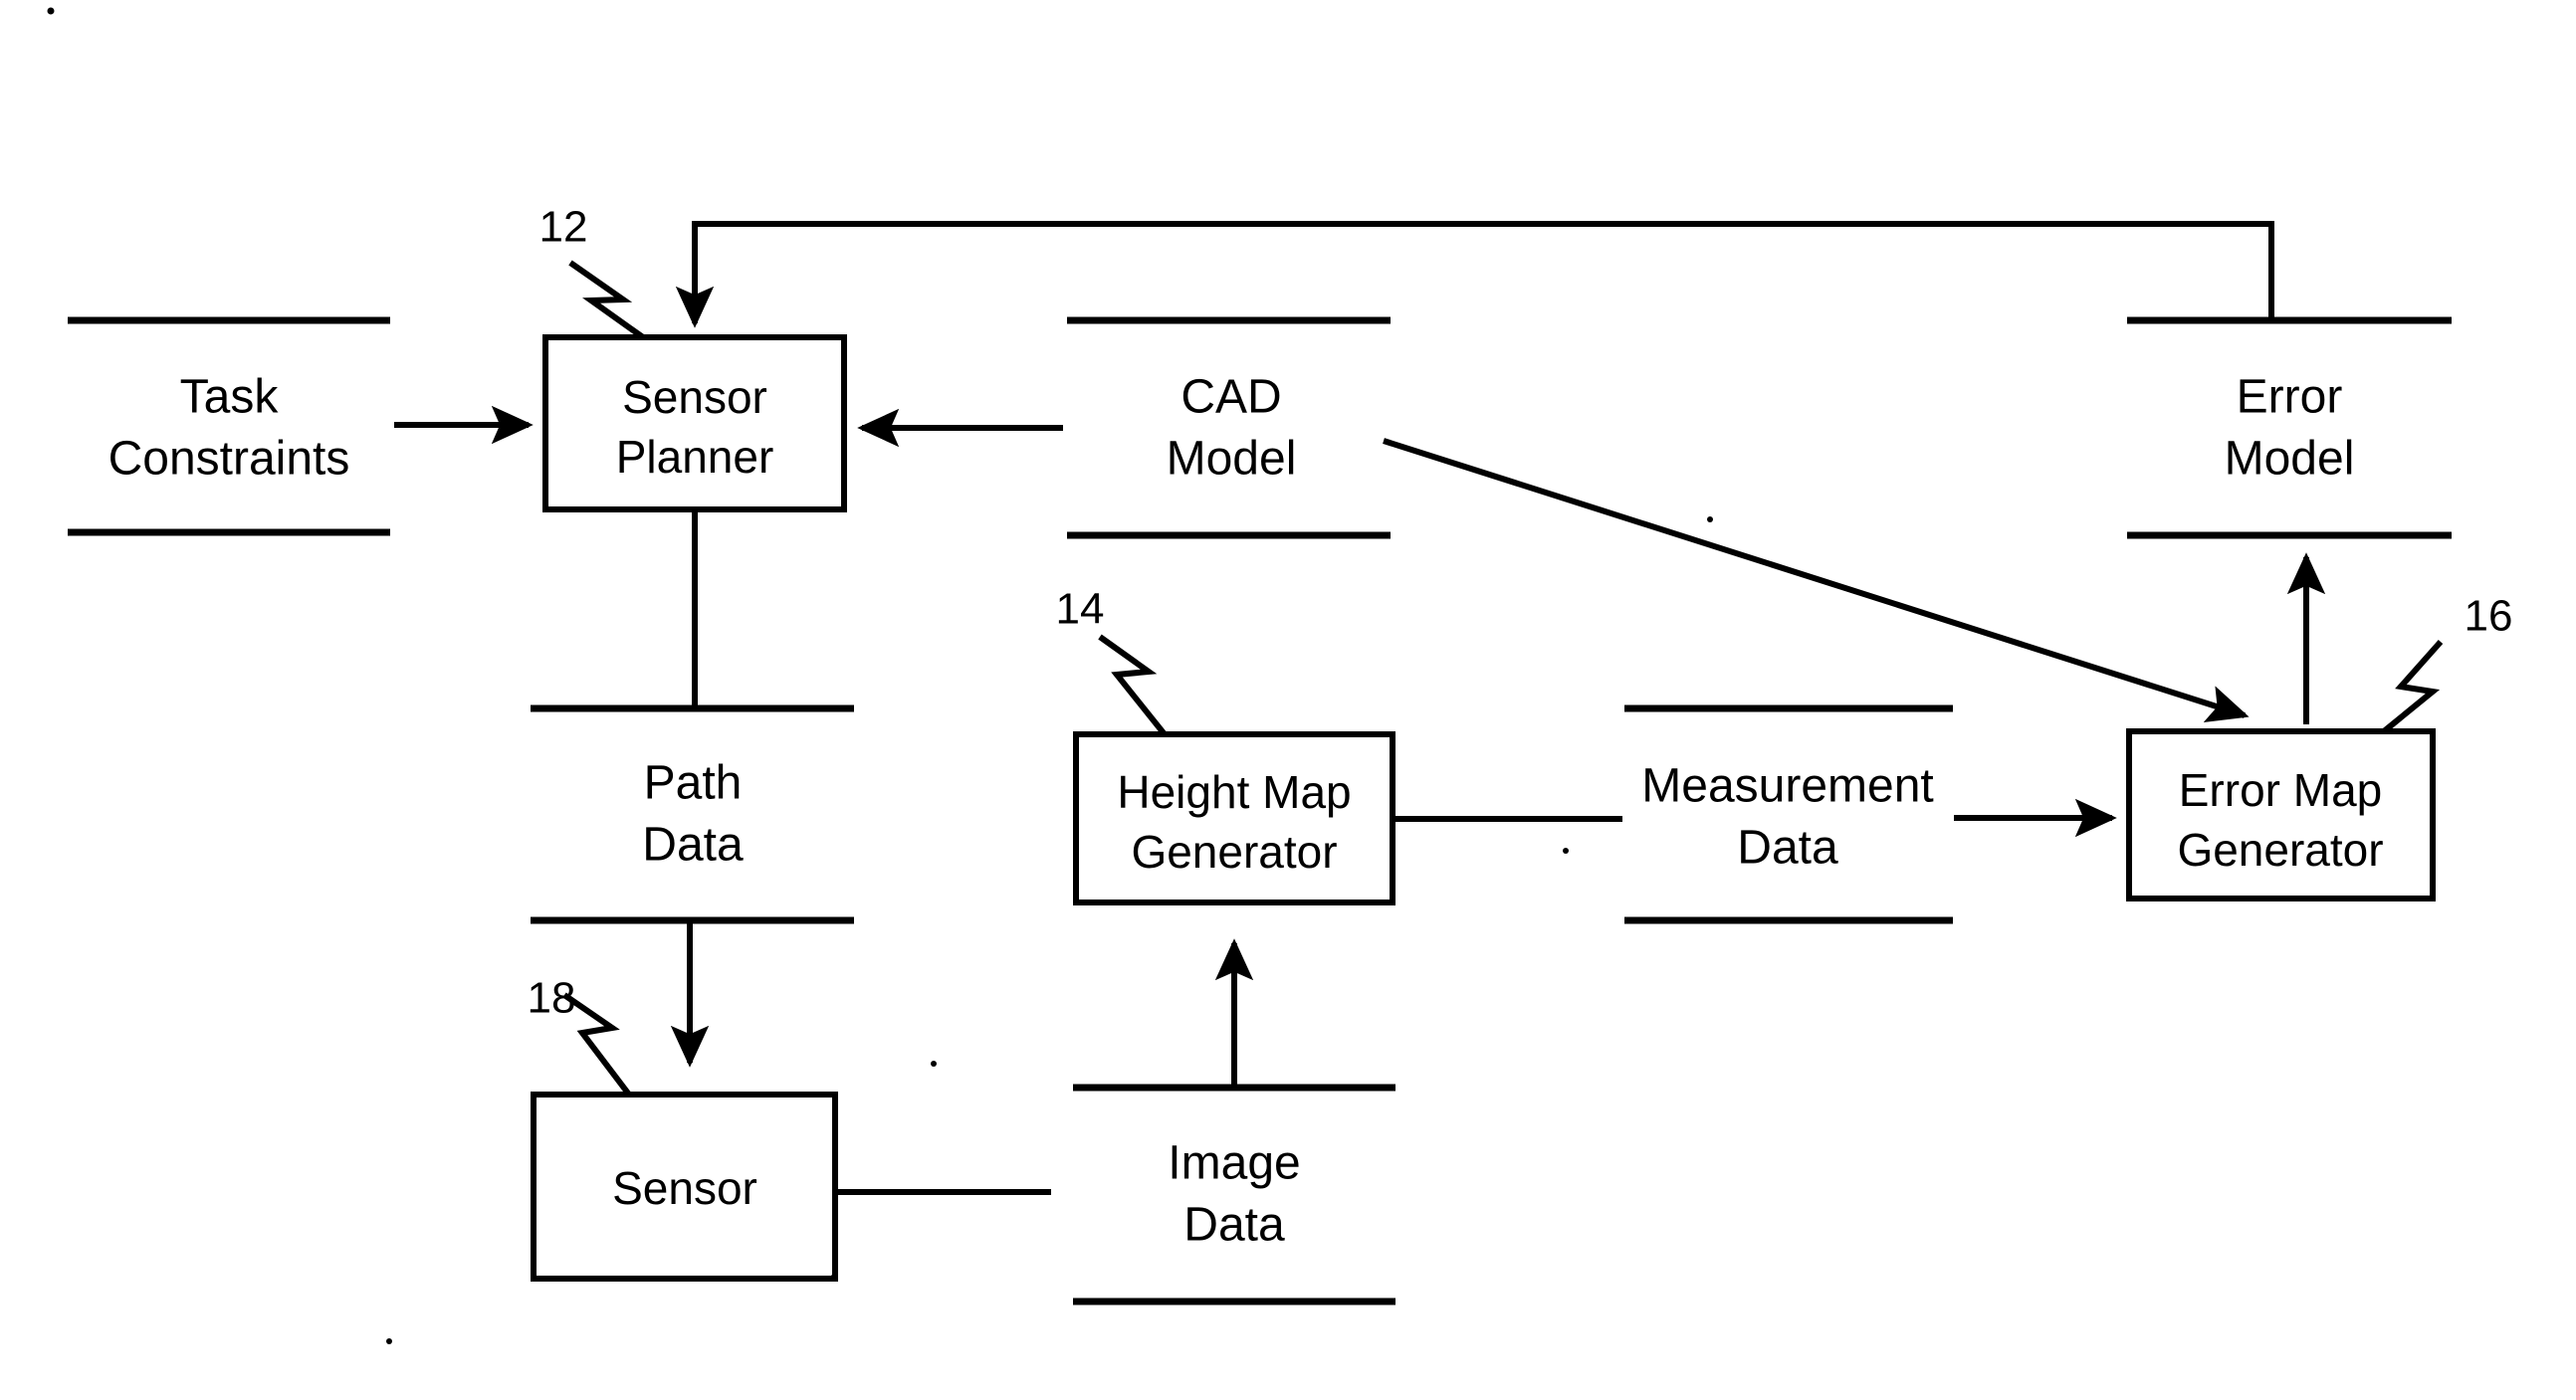 The width and height of the screenshot is (2576, 1400). What do you see at coordinates (1474, 274) in the screenshot?
I see `flow-error-model-to-sensor-planner` at bounding box center [1474, 274].